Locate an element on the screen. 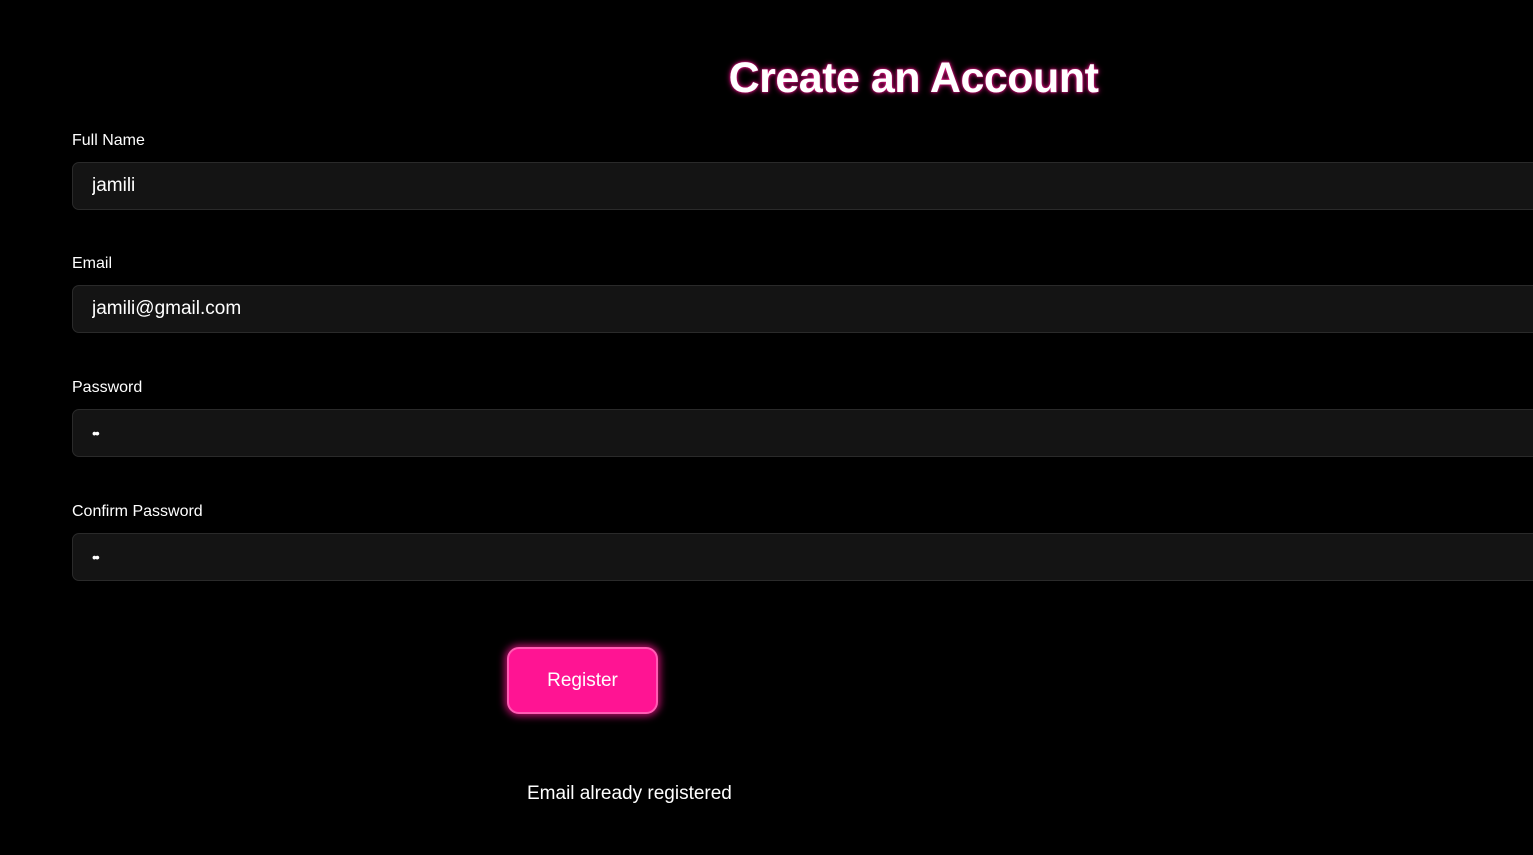 The height and width of the screenshot is (855, 1533). confirm-password-label: Confirm Password is located at coordinates (137, 511).